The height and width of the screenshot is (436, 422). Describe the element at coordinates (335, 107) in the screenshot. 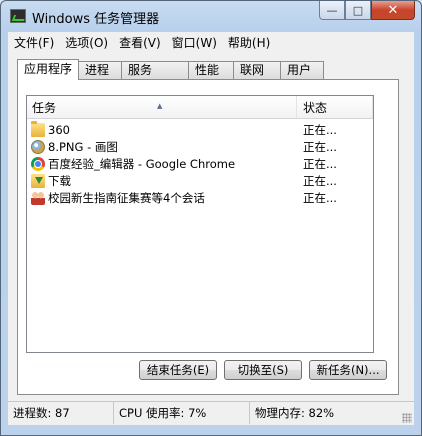

I see `column-header-status: 状态` at that location.